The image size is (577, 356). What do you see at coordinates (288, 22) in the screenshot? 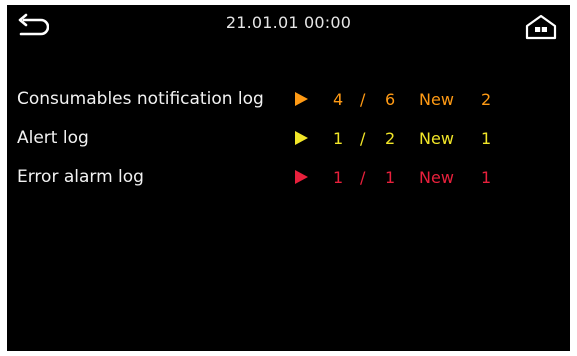
I see `date-time-display: 21.01.01 00:00` at bounding box center [288, 22].